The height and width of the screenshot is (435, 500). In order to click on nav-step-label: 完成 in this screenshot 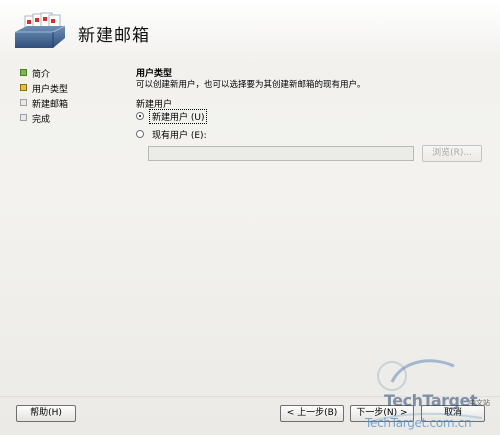, I will do `click(41, 120)`.